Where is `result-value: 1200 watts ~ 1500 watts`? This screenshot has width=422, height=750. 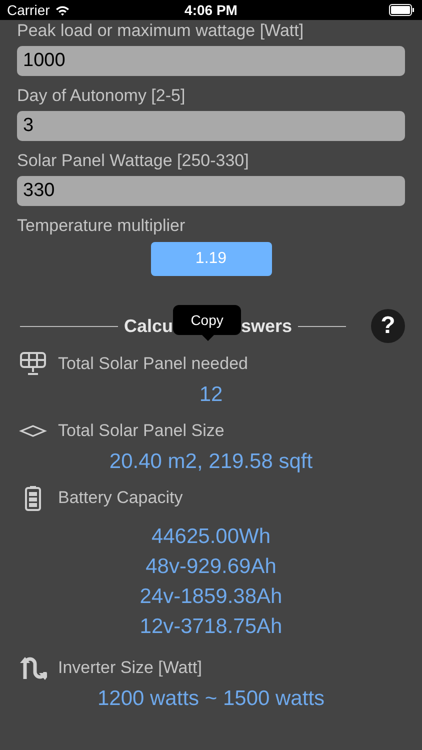
result-value: 1200 watts ~ 1500 watts is located at coordinates (211, 699).